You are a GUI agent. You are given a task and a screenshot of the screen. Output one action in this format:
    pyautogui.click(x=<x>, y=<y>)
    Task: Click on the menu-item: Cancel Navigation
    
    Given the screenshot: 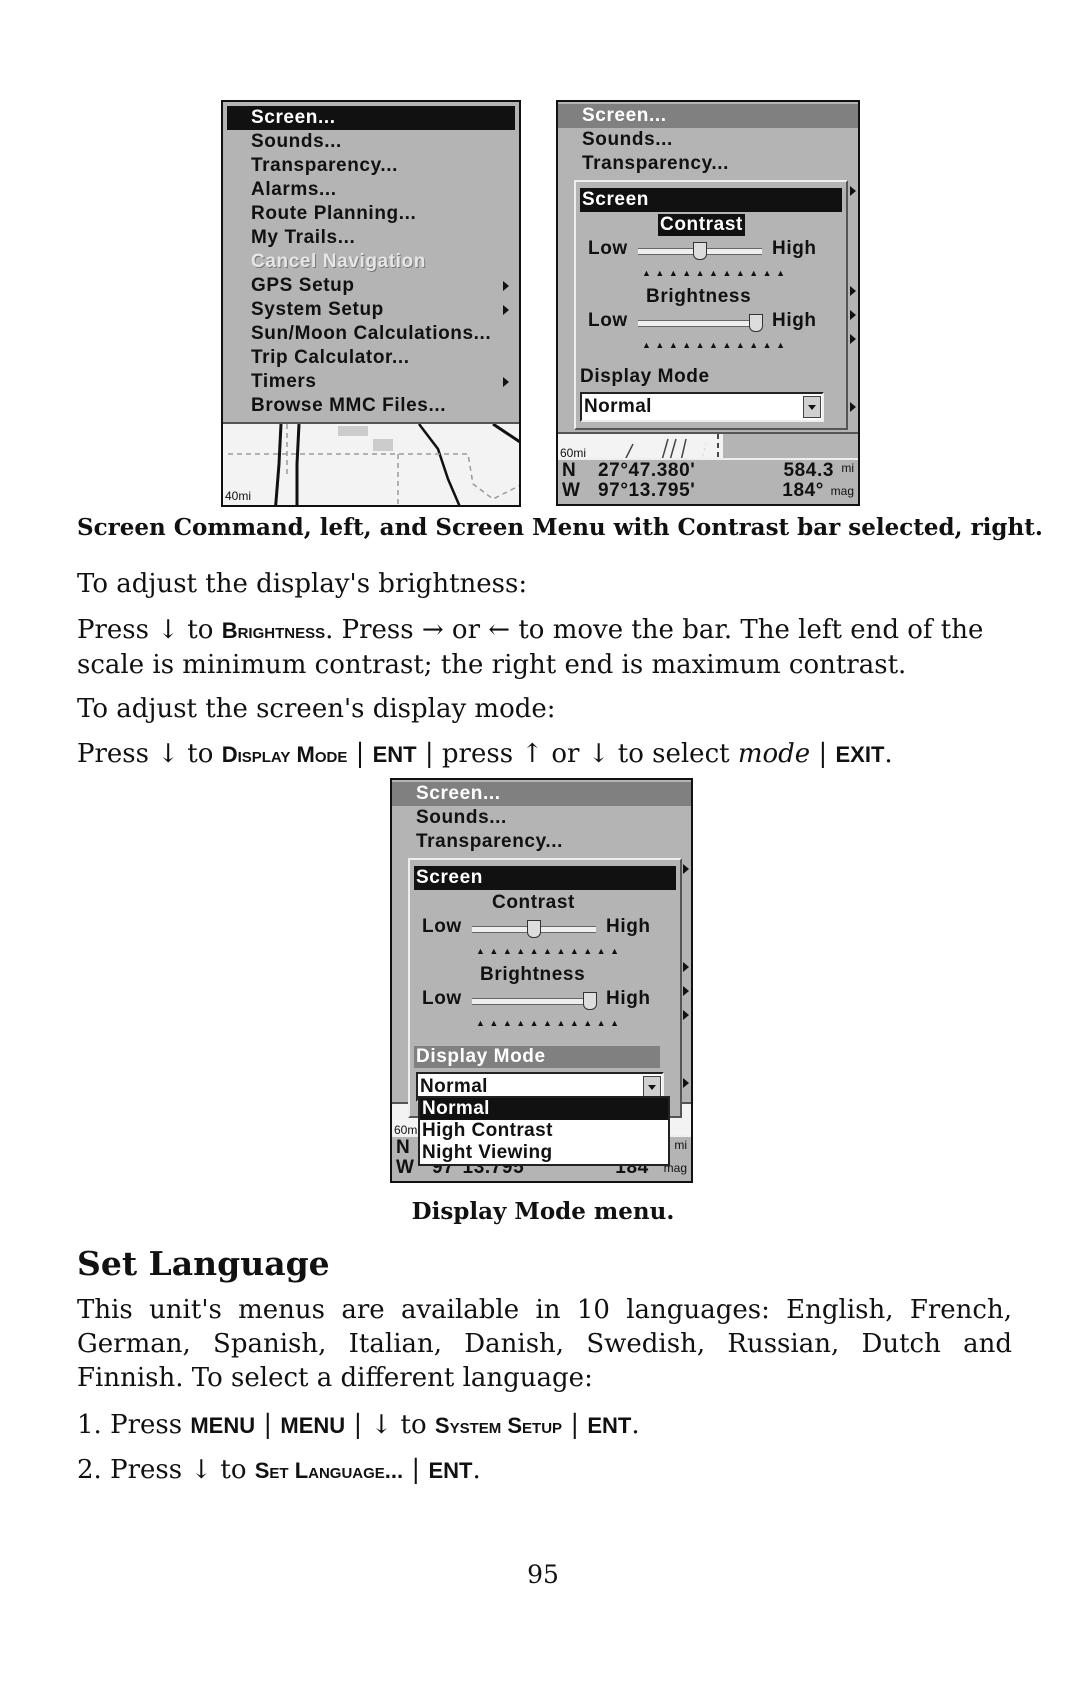 What is the action you would take?
    pyautogui.click(x=338, y=261)
    